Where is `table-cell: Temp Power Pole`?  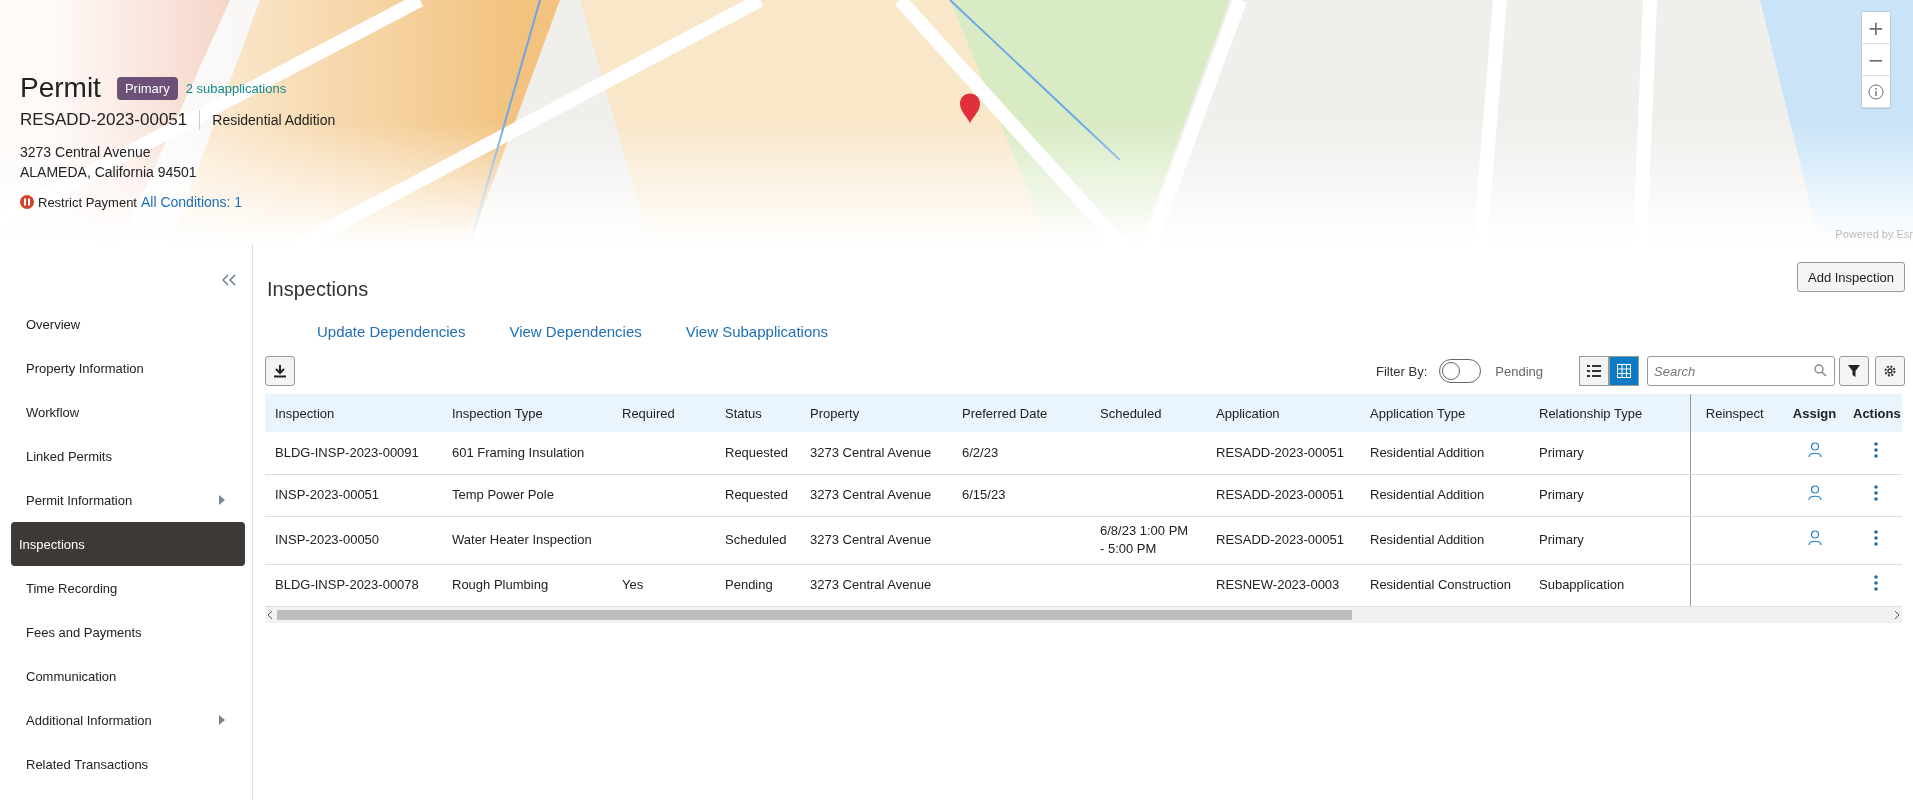
table-cell: Temp Power Pole is located at coordinates (503, 494).